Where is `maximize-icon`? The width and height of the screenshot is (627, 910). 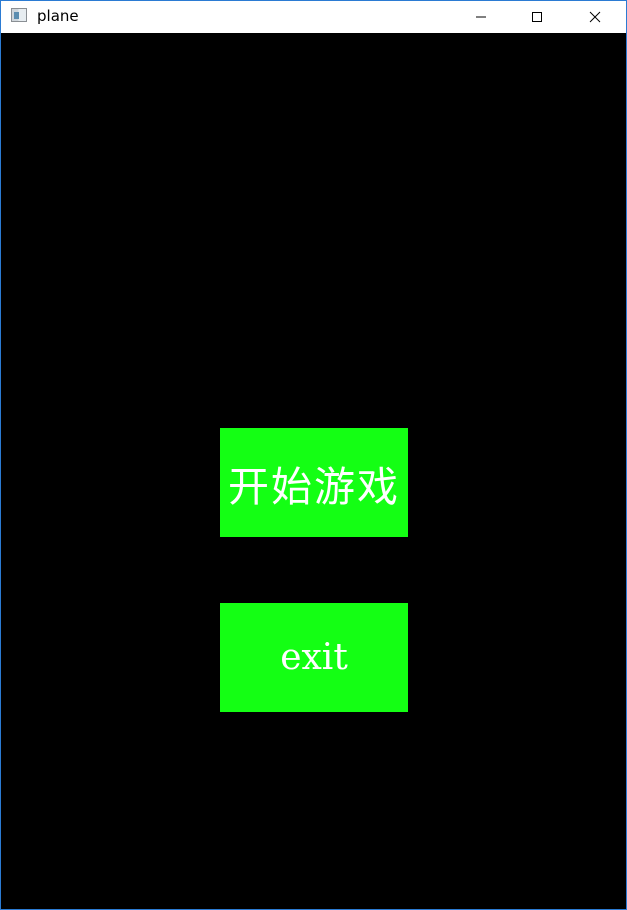 maximize-icon is located at coordinates (537, 17).